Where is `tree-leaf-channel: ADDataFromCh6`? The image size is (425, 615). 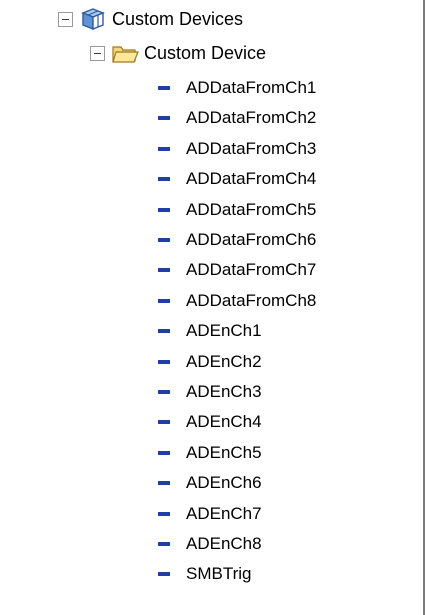 tree-leaf-channel: ADDataFromCh6 is located at coordinates (237, 240).